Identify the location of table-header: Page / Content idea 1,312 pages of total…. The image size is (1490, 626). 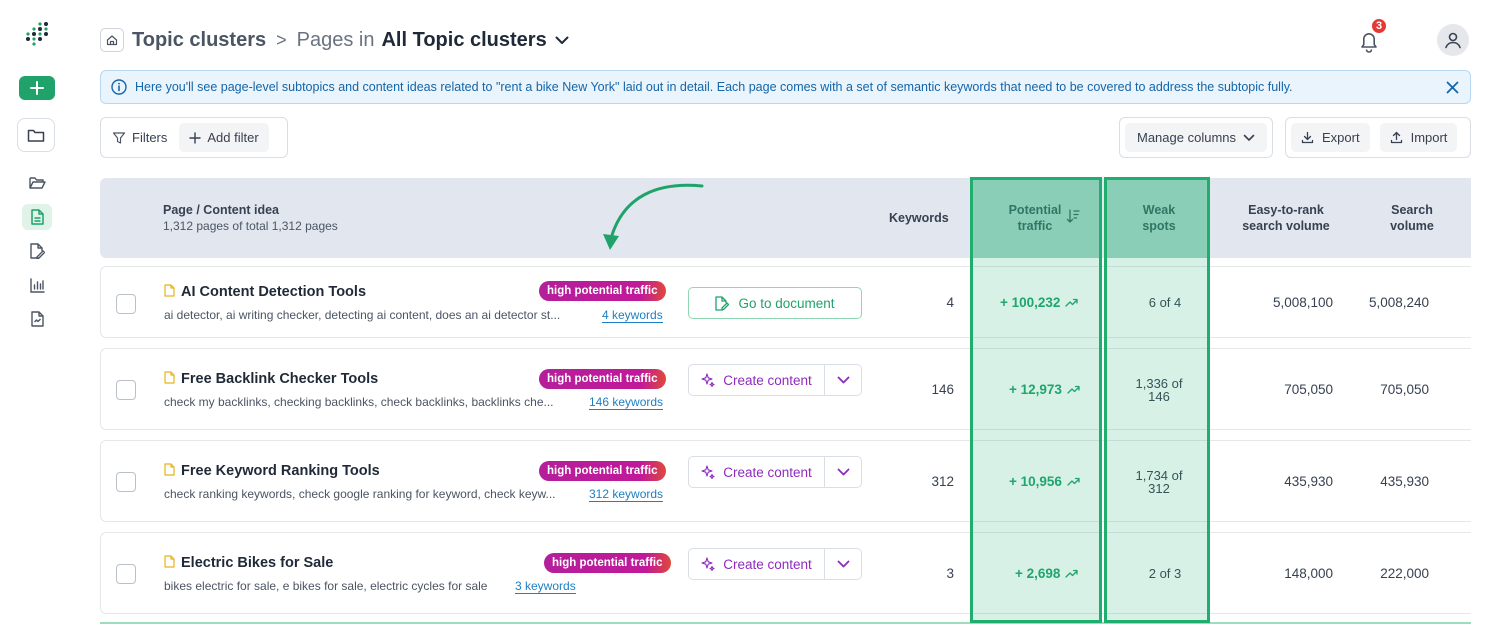
(785, 218).